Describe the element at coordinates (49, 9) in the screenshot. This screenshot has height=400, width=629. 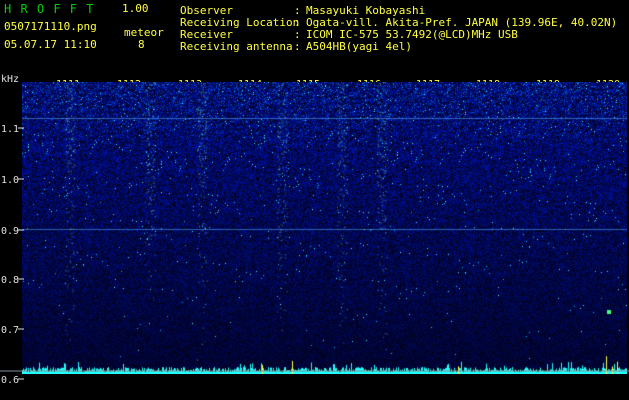
I see `app-name: H R O F F T` at that location.